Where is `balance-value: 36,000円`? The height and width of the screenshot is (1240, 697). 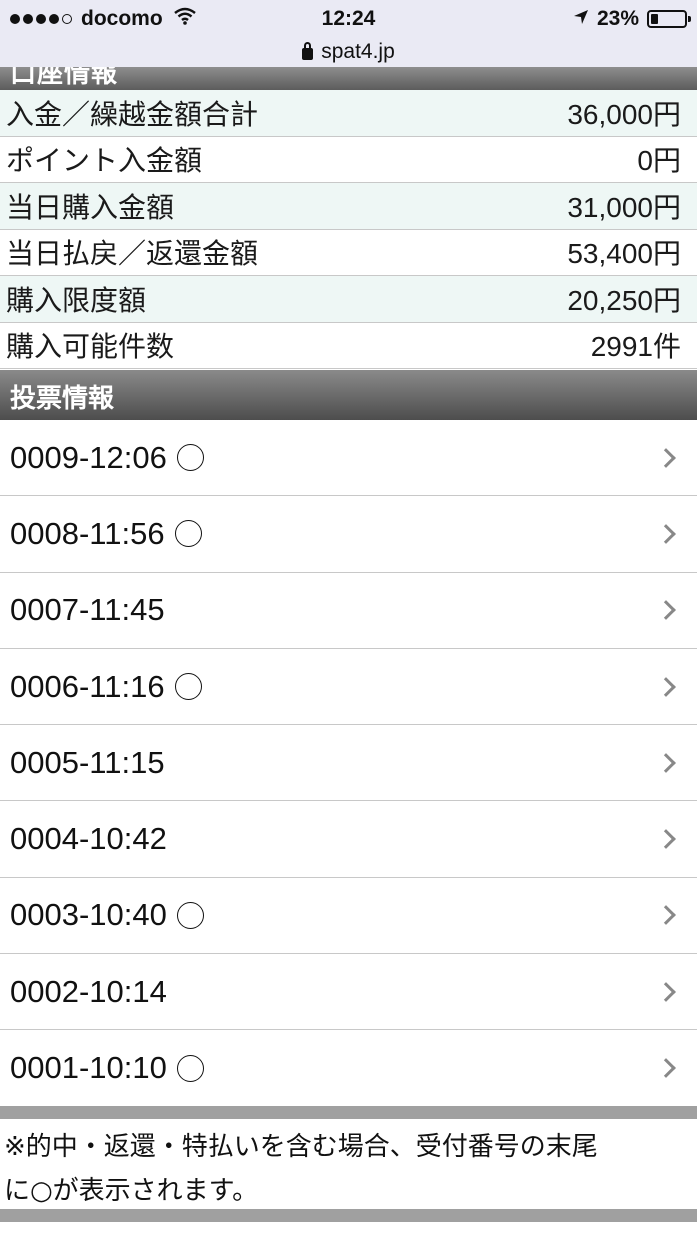
balance-value: 36,000円 is located at coordinates (624, 114).